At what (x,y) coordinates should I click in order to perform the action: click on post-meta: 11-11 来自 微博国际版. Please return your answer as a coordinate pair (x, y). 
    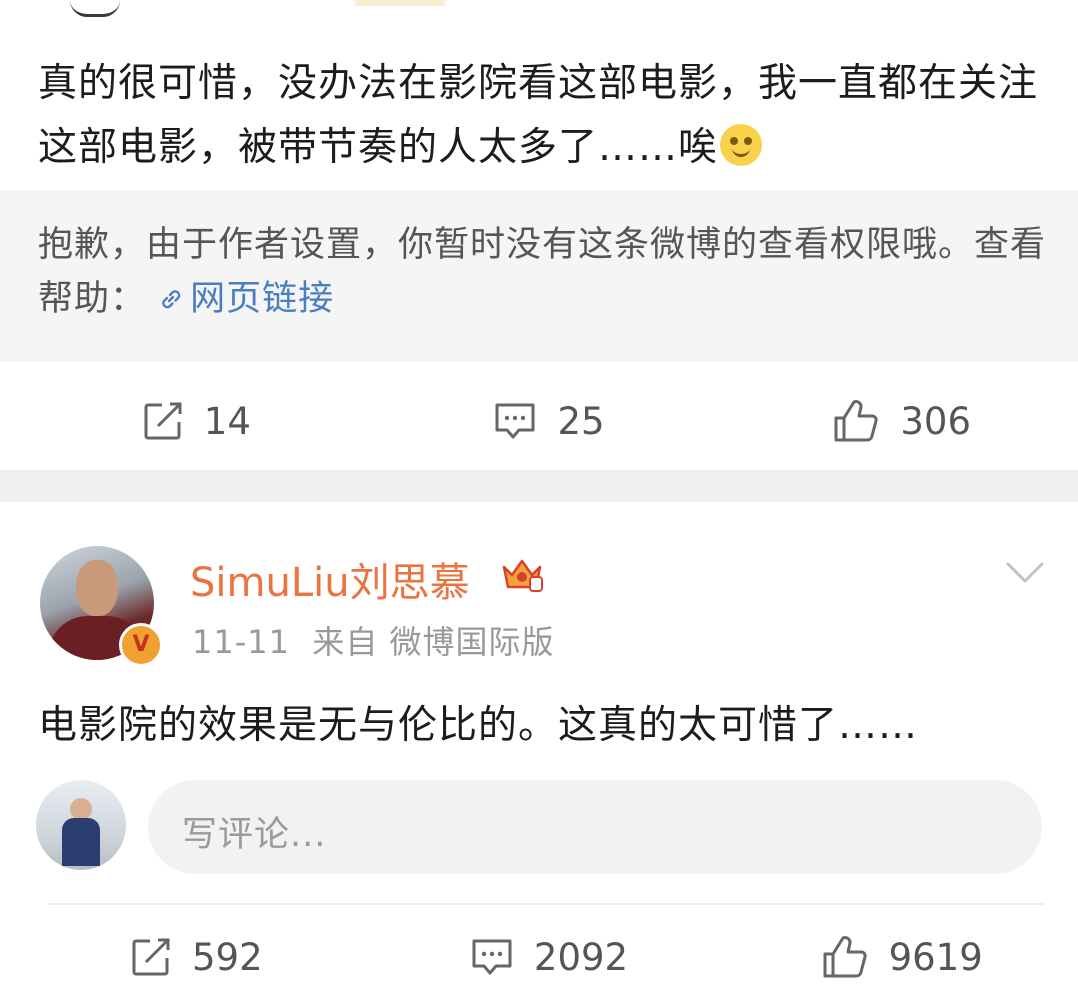
    Looking at the image, I should click on (373, 640).